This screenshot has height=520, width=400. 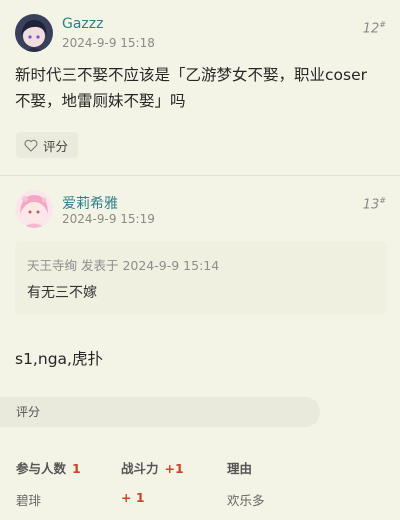 I want to click on score-label: 战斗力, so click(x=140, y=468).